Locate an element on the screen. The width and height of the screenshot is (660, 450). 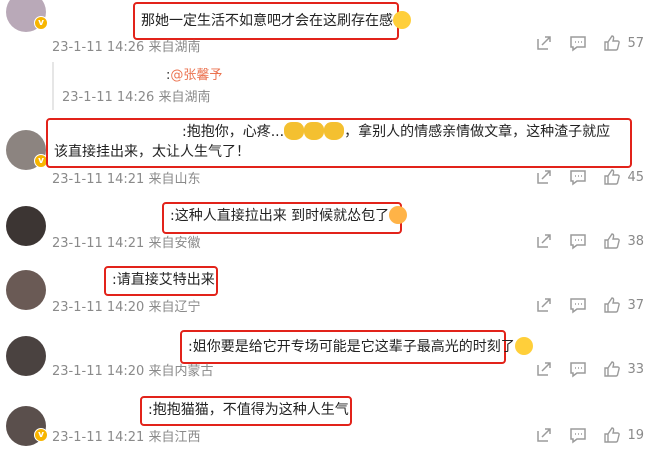
like-button: 37 is located at coordinates (623, 305).